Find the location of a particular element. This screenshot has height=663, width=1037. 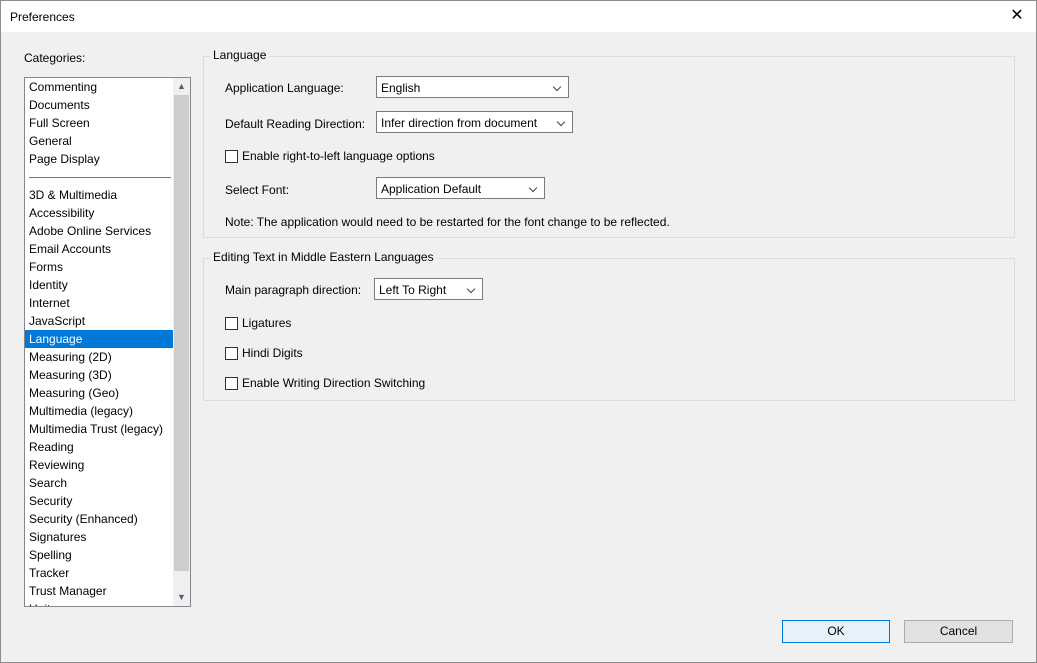

category-item: Internet is located at coordinates (99, 303).